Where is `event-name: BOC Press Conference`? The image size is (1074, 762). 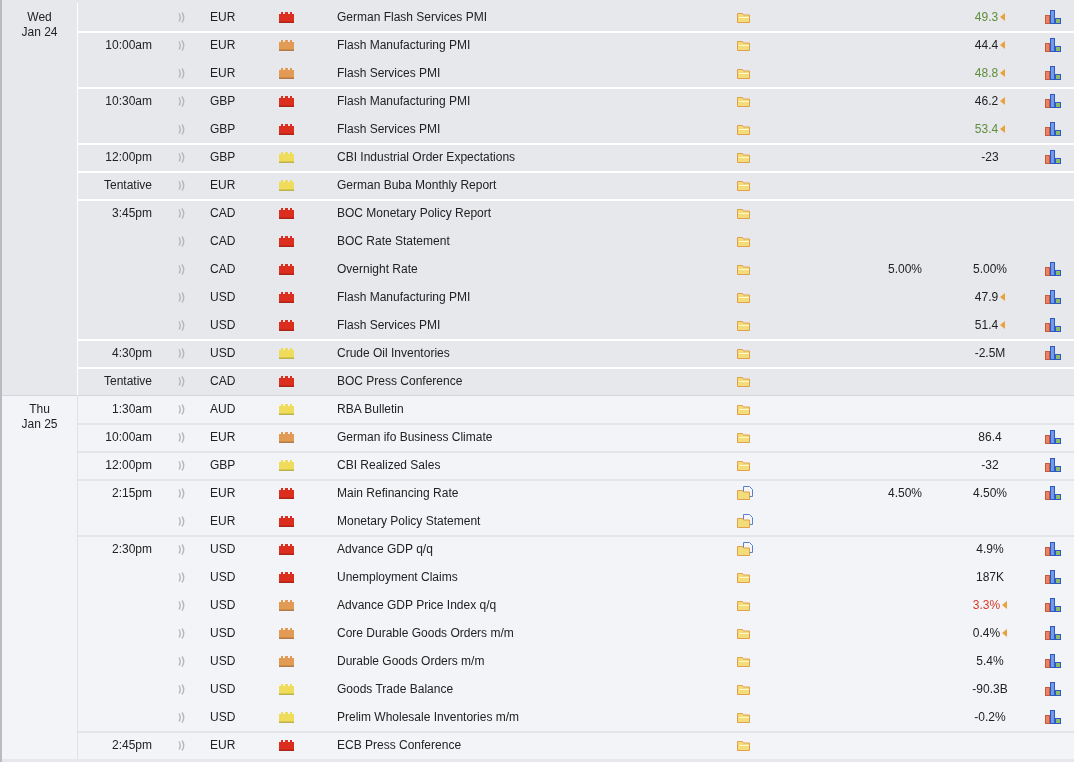
event-name: BOC Press Conference is located at coordinates (522, 381).